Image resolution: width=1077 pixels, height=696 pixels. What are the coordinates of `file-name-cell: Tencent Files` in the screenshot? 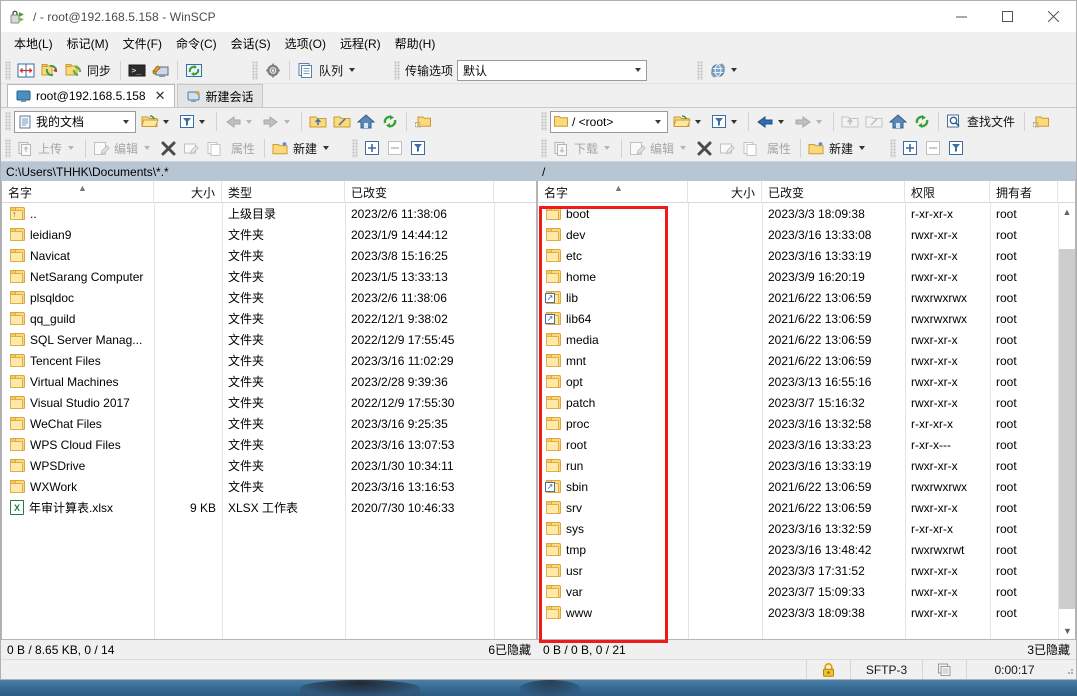 It's located at (78, 360).